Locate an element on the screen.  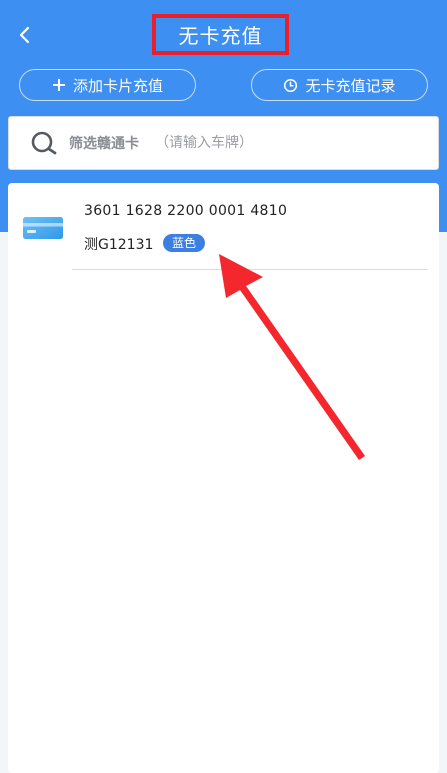
search-icon is located at coordinates (45, 143).